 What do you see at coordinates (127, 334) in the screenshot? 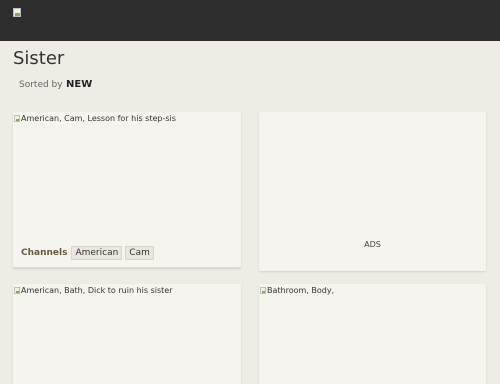
I see `video-card: American, Bath, Dick to ruin his sister` at bounding box center [127, 334].